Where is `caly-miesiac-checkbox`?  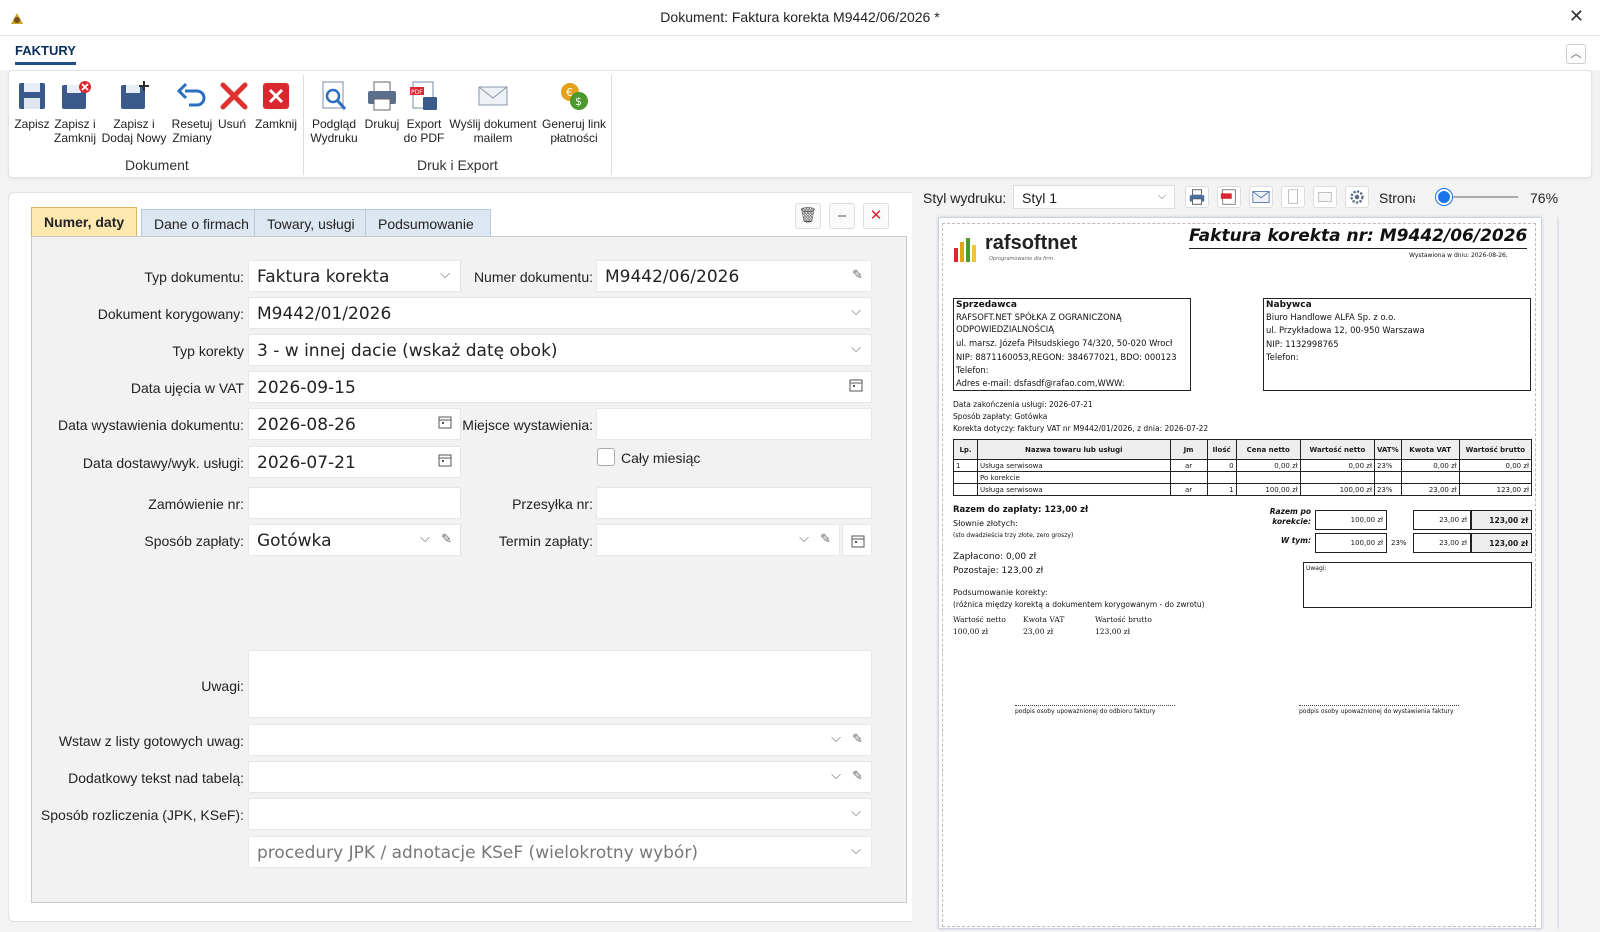 caly-miesiac-checkbox is located at coordinates (606, 457).